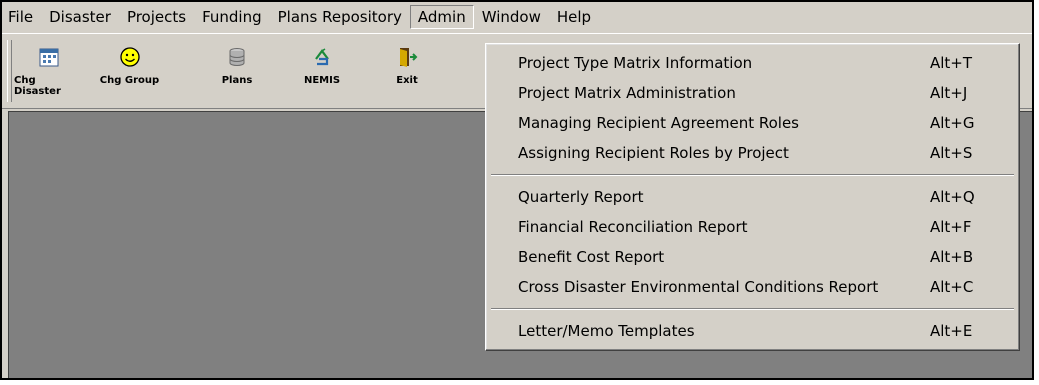  I want to click on menu-item-financial-reconciliation: Financial Reconciliation Report Alt+F, so click(752, 227).